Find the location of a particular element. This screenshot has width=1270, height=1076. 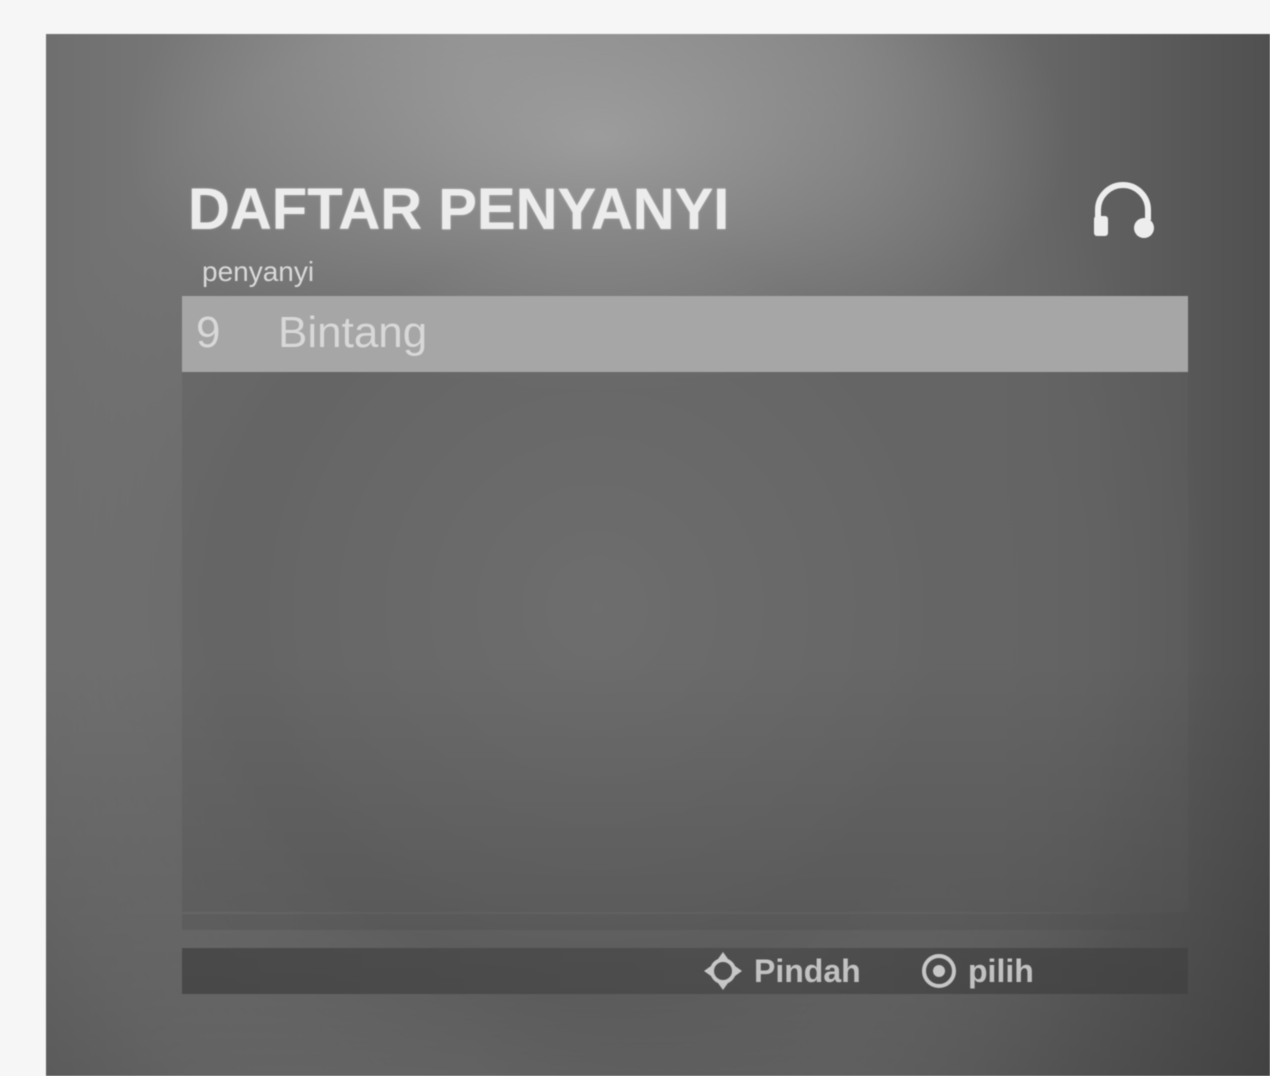

move-hint: Pindah is located at coordinates (781, 971).